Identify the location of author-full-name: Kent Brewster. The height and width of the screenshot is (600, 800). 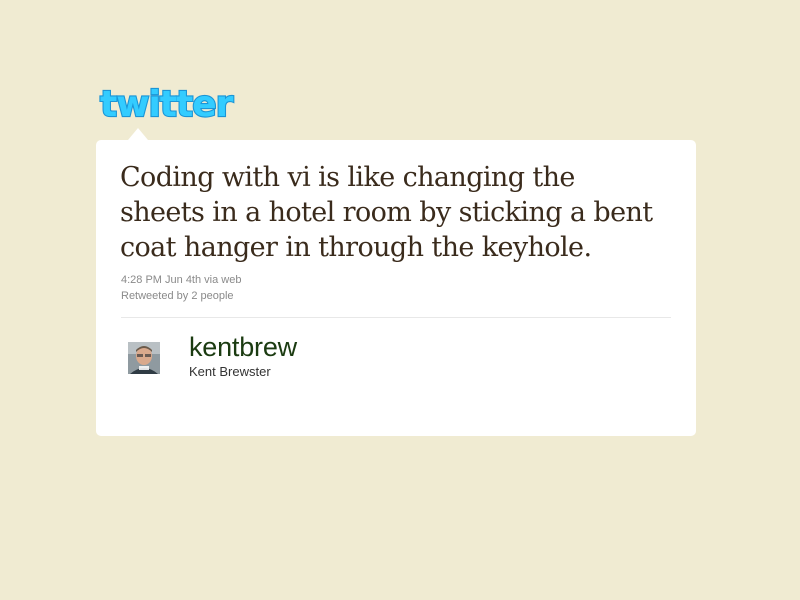
(230, 371).